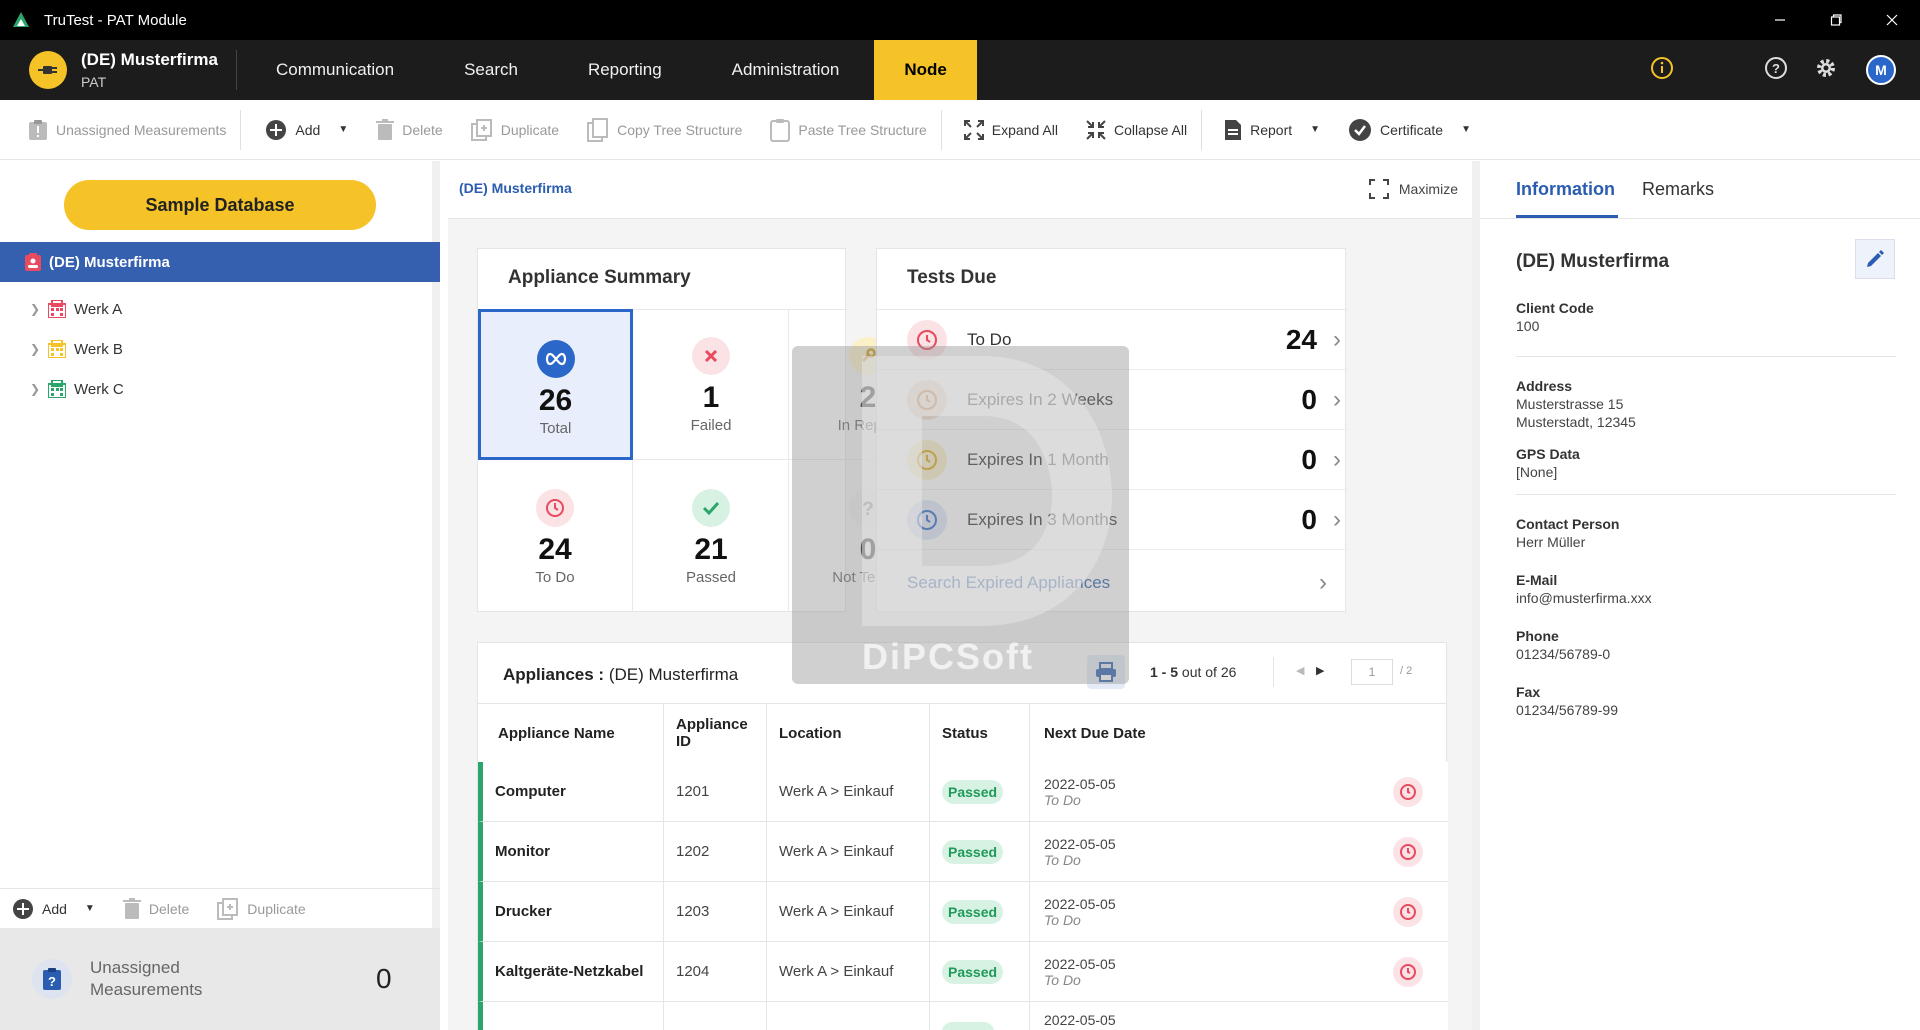  I want to click on tree-delete-button: Delete, so click(156, 909).